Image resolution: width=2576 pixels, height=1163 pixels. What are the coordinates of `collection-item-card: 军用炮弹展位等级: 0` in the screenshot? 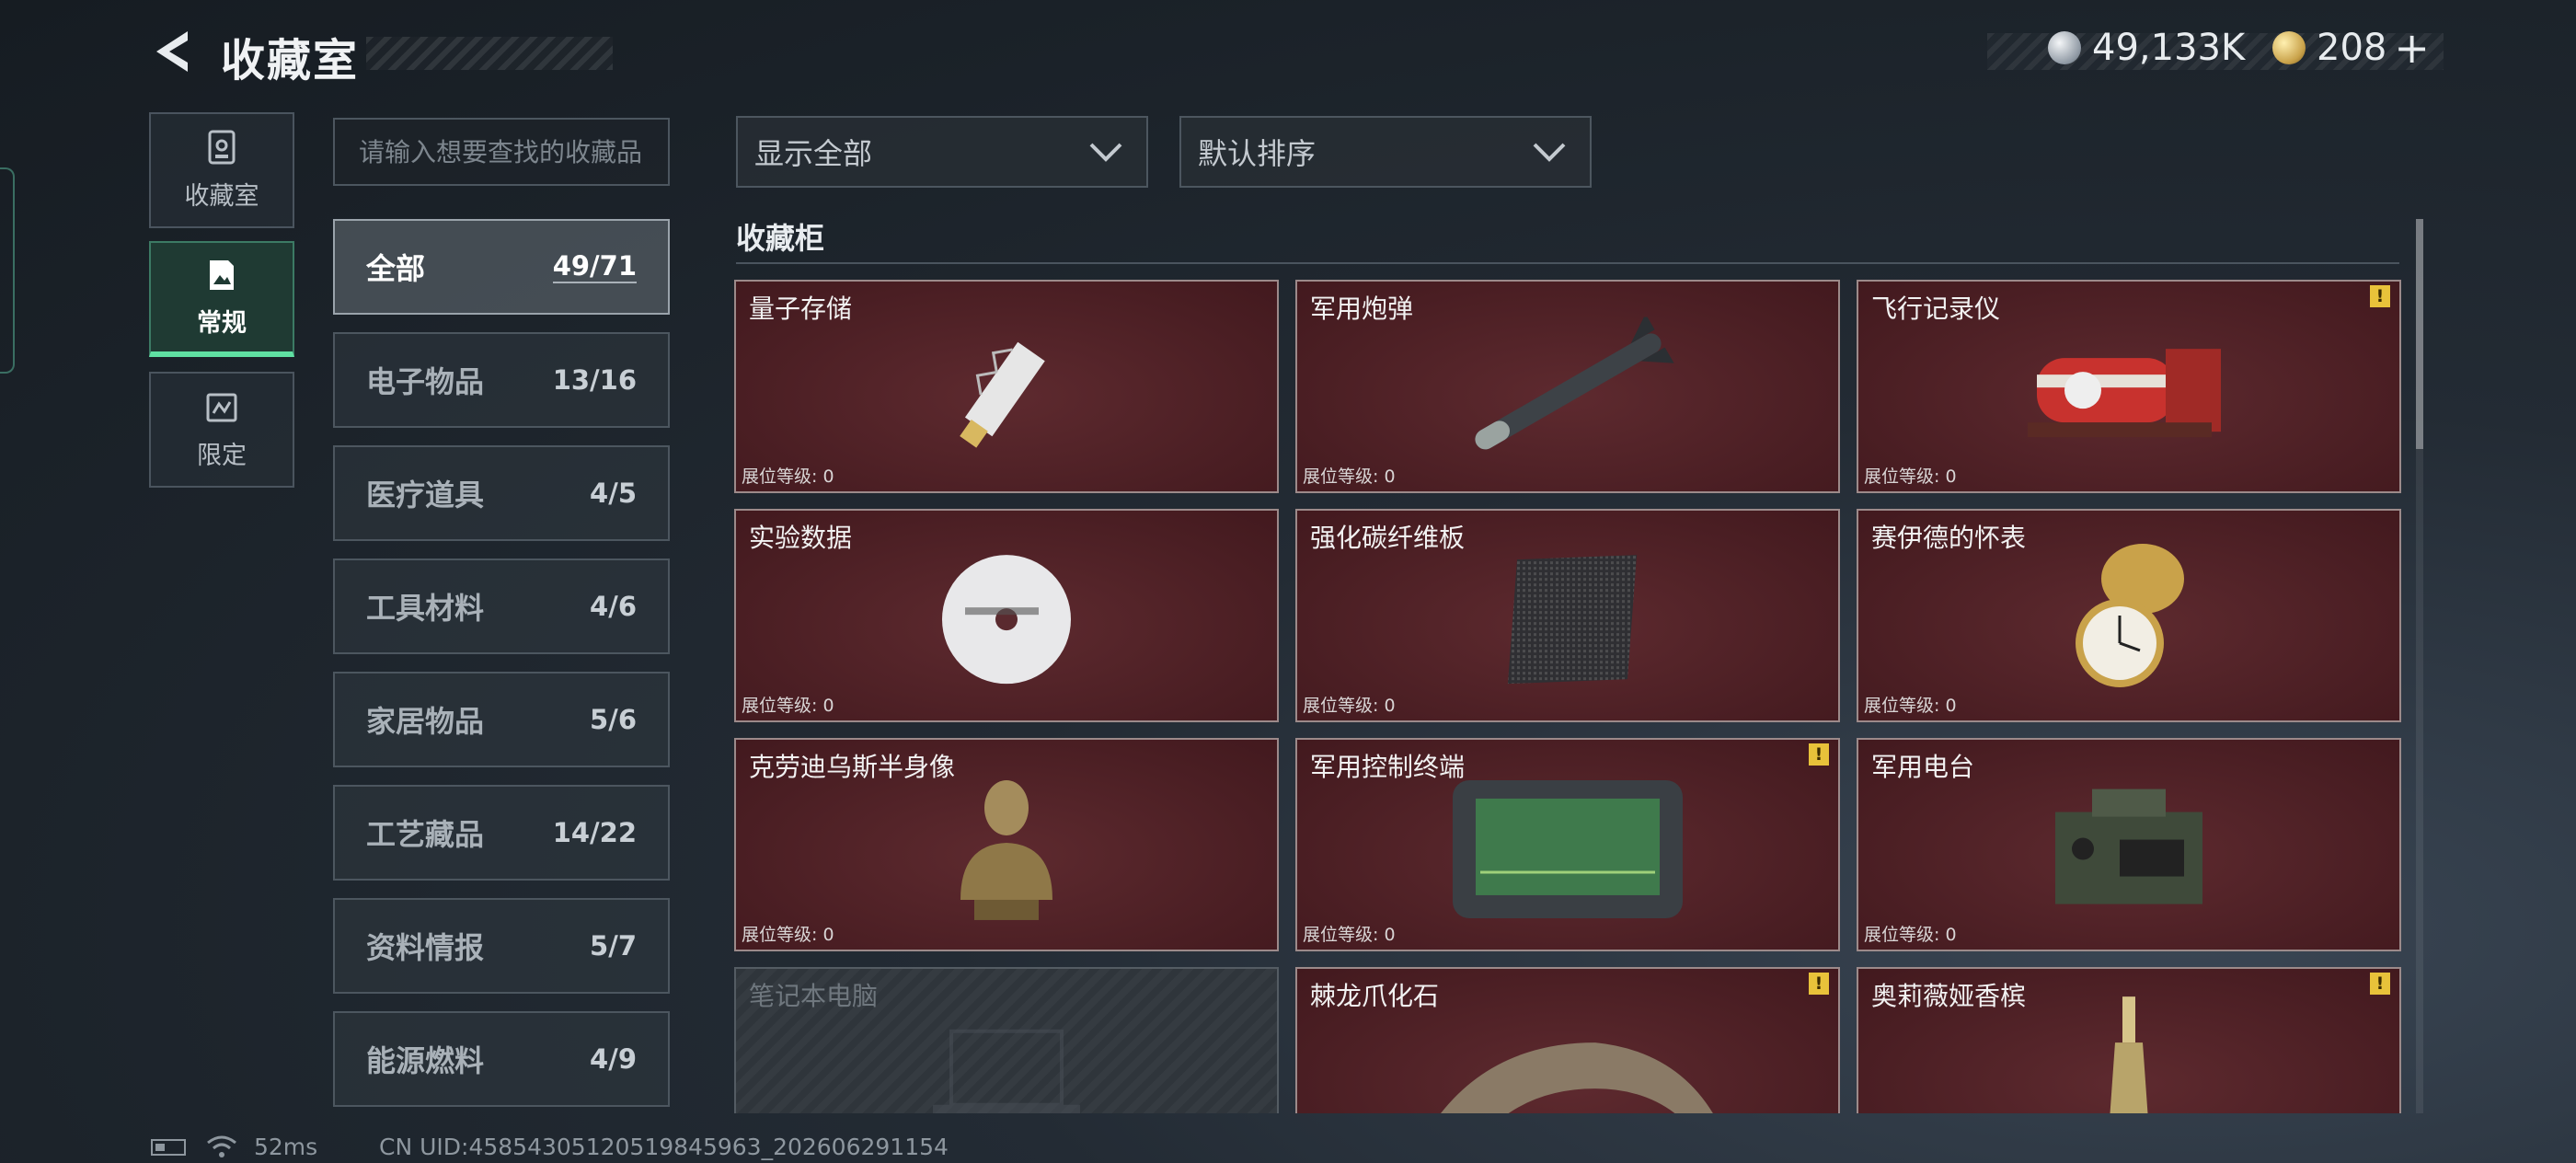 It's located at (1567, 387).